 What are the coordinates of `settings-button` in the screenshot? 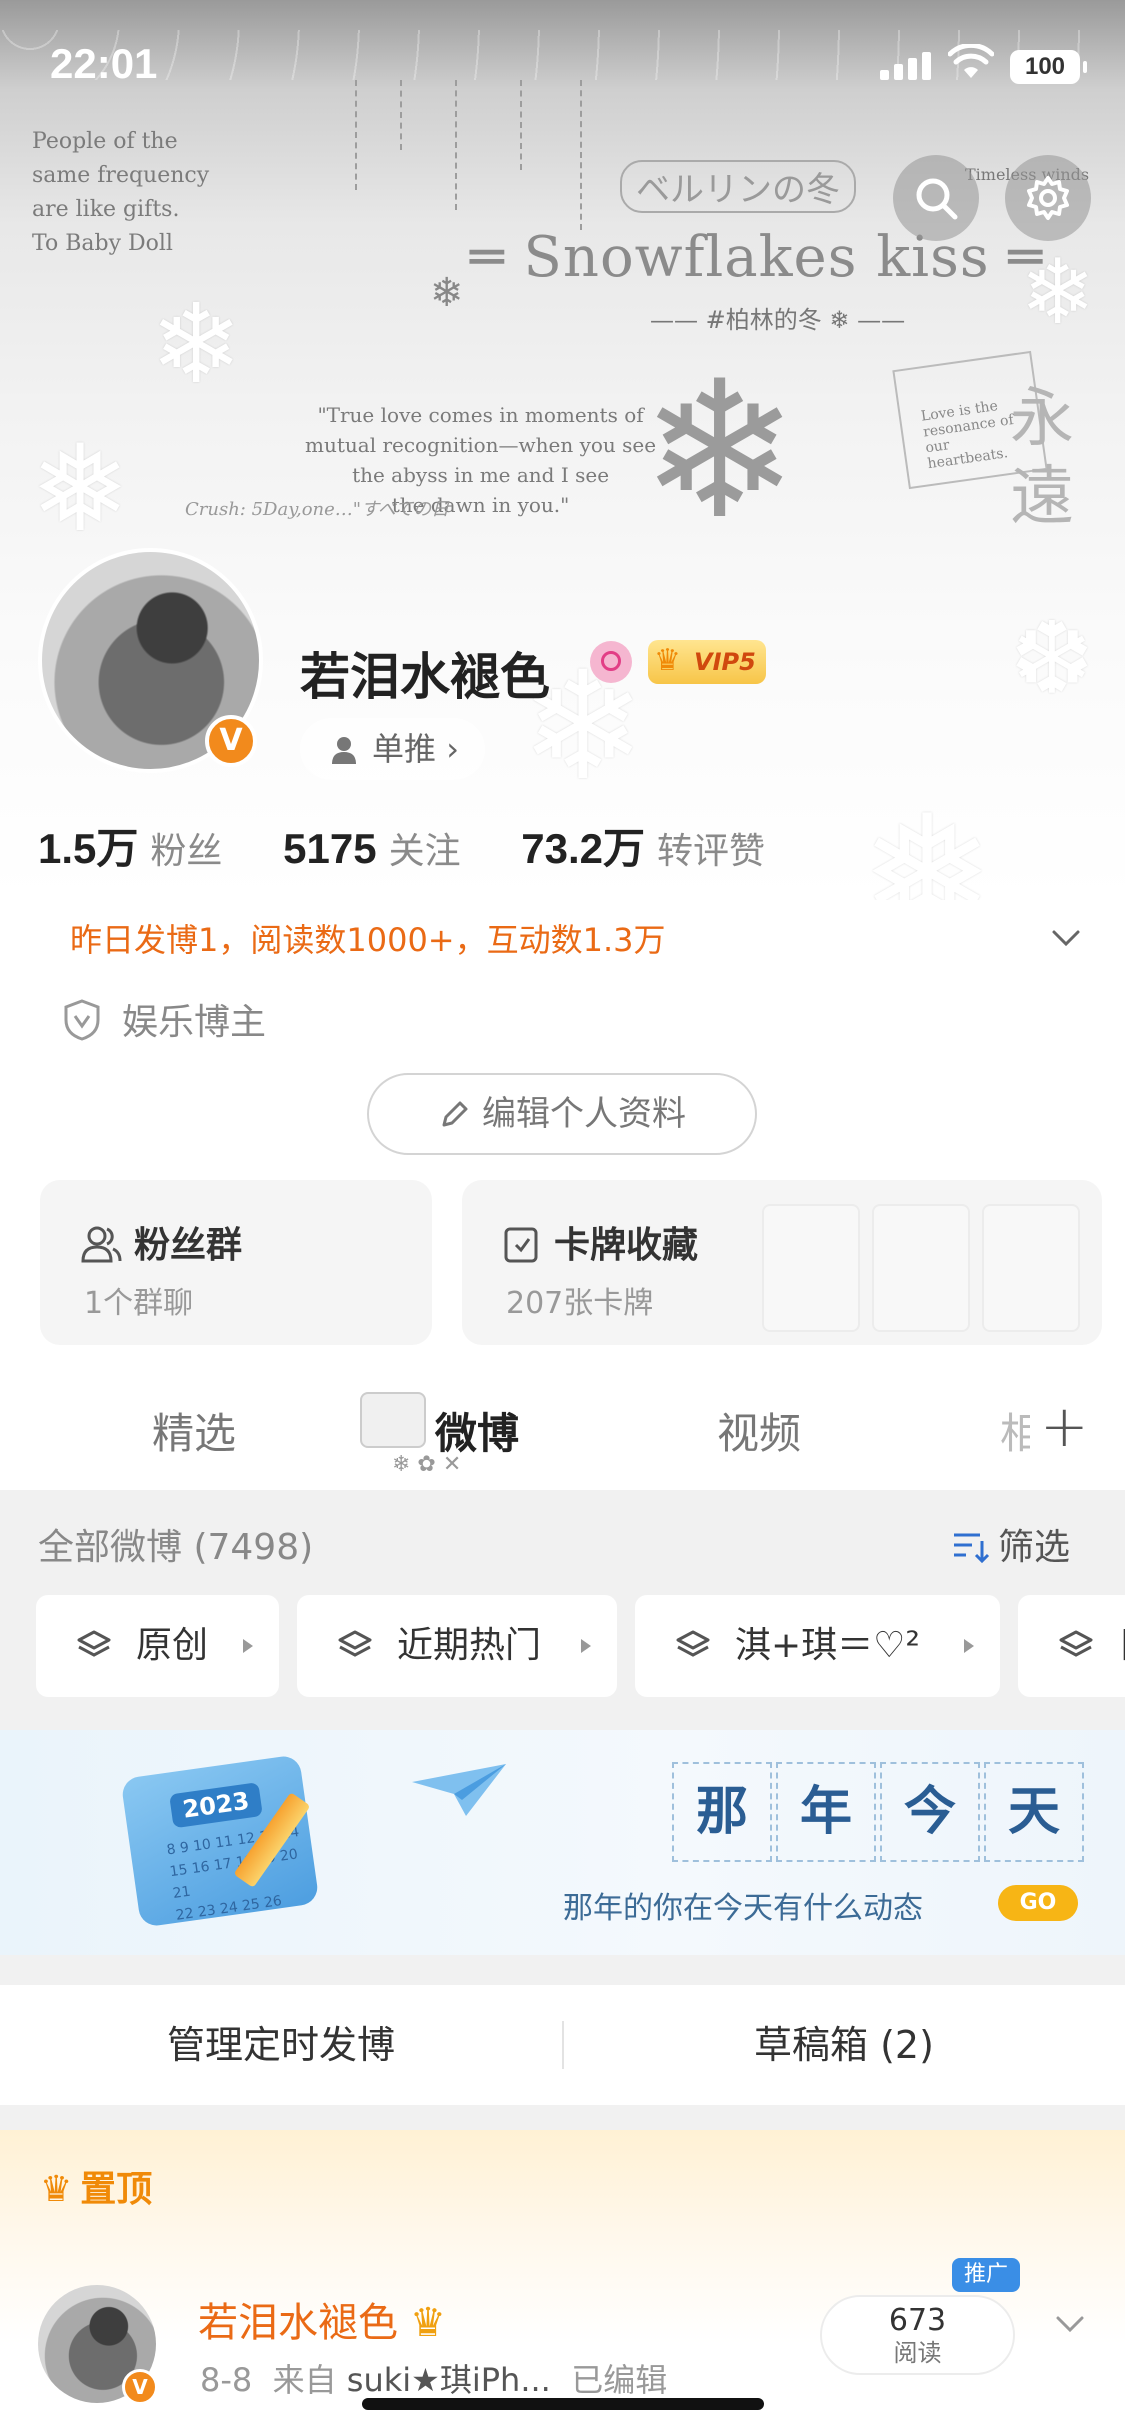 It's located at (1048, 198).